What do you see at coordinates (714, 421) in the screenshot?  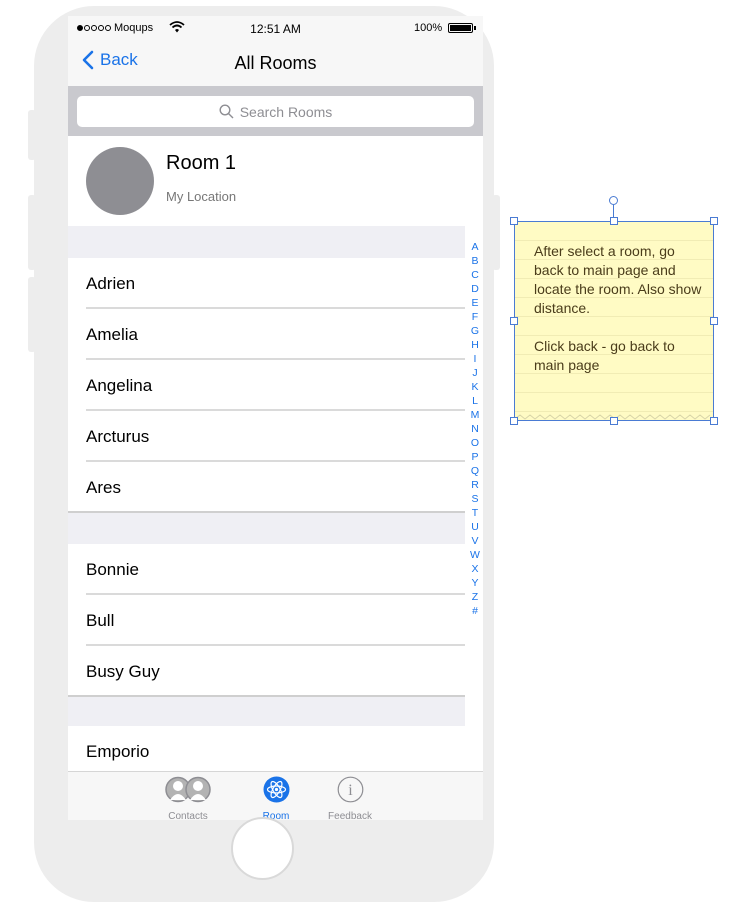 I see `resize-handle-bottom-right` at bounding box center [714, 421].